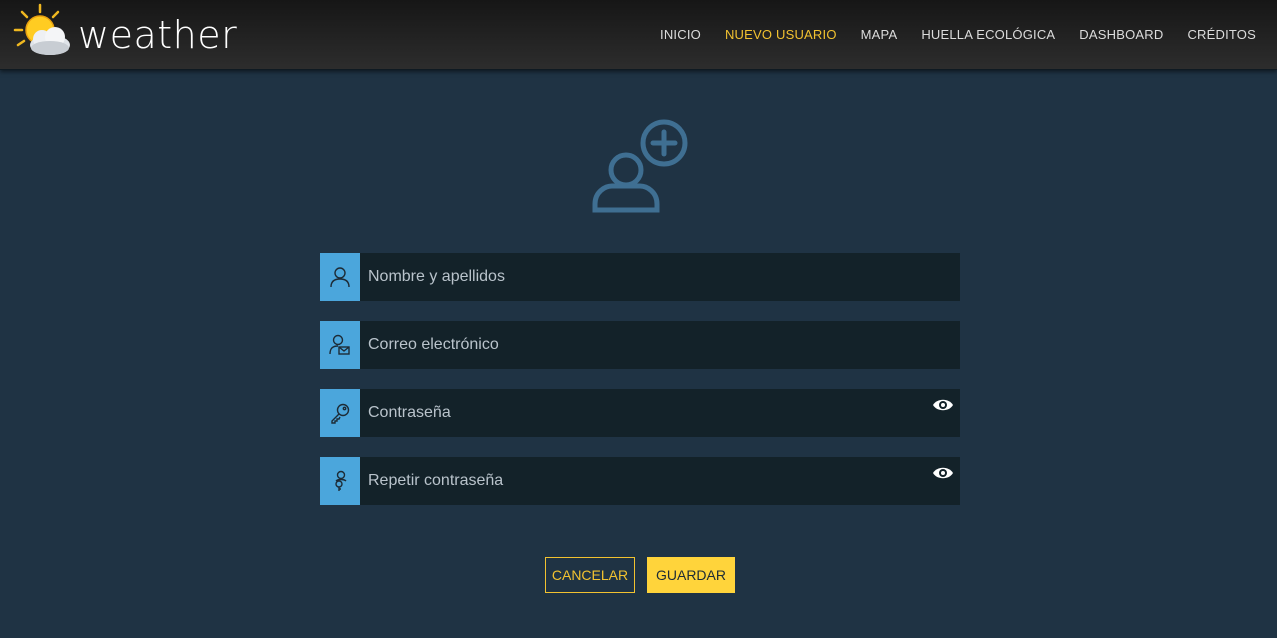  What do you see at coordinates (340, 345) in the screenshot?
I see `user-mail-icon` at bounding box center [340, 345].